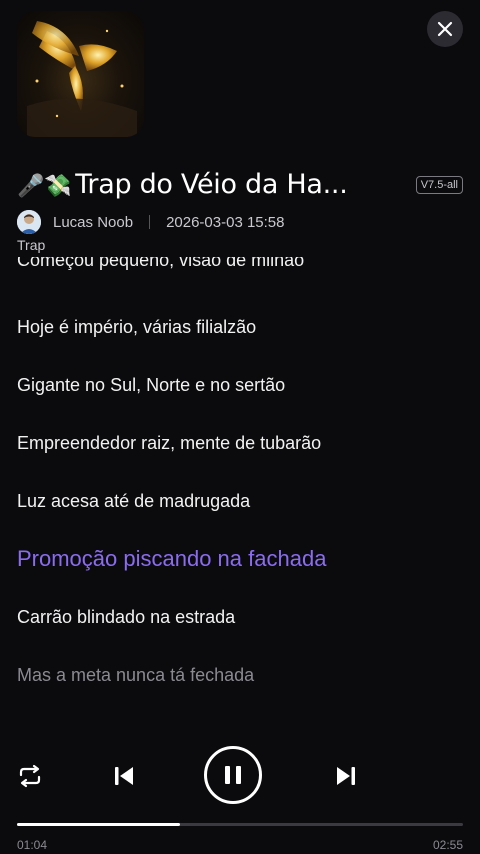 Image resolution: width=480 pixels, height=854 pixels. What do you see at coordinates (135, 675) in the screenshot?
I see `lyric-line: Mas a meta nunca tá fechada` at bounding box center [135, 675].